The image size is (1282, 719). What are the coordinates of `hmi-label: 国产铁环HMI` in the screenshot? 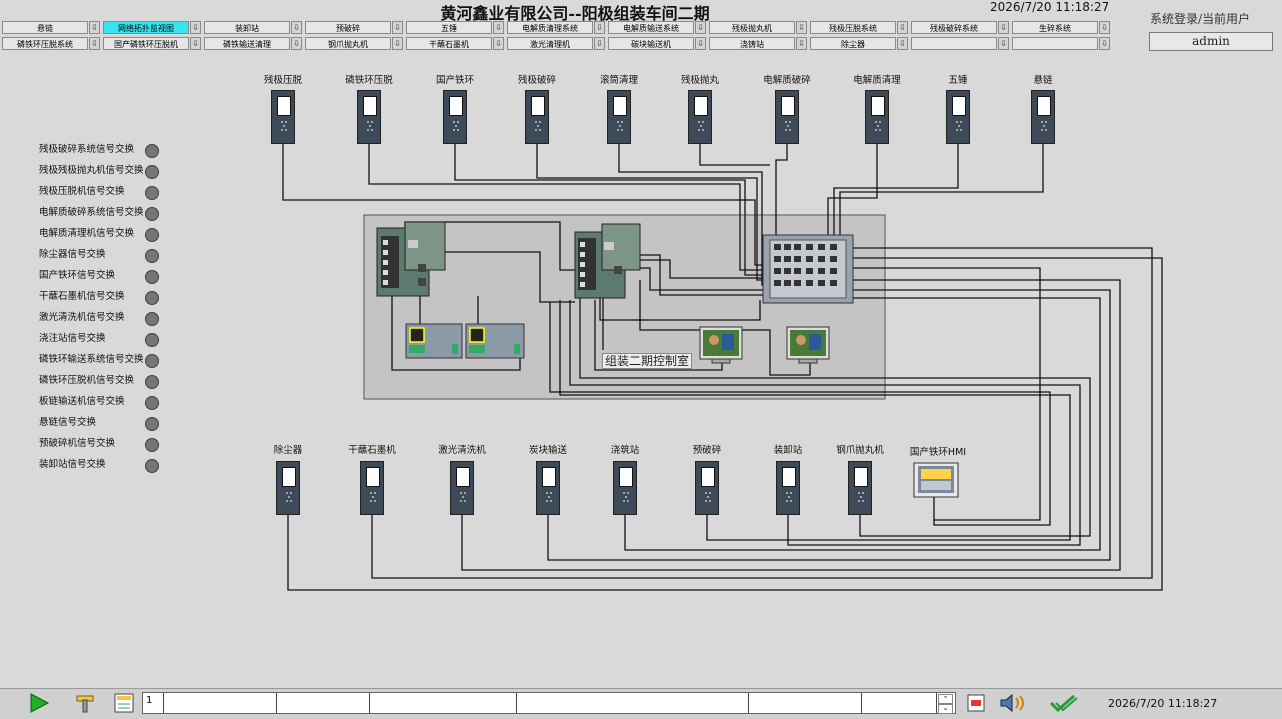 It's located at (938, 452).